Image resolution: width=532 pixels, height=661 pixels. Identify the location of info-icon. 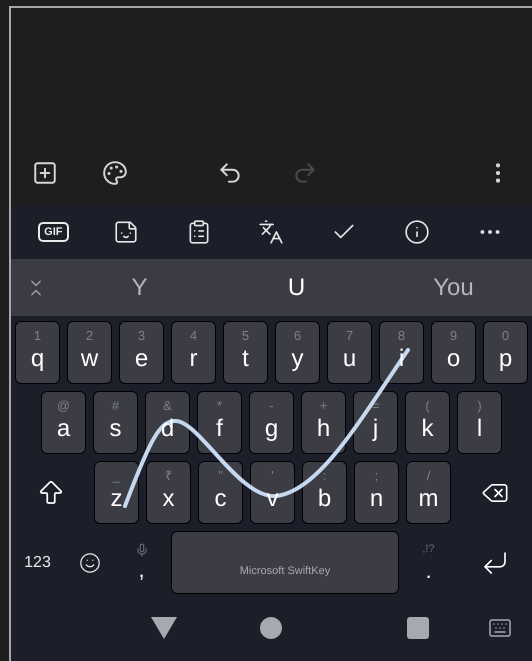
(417, 231).